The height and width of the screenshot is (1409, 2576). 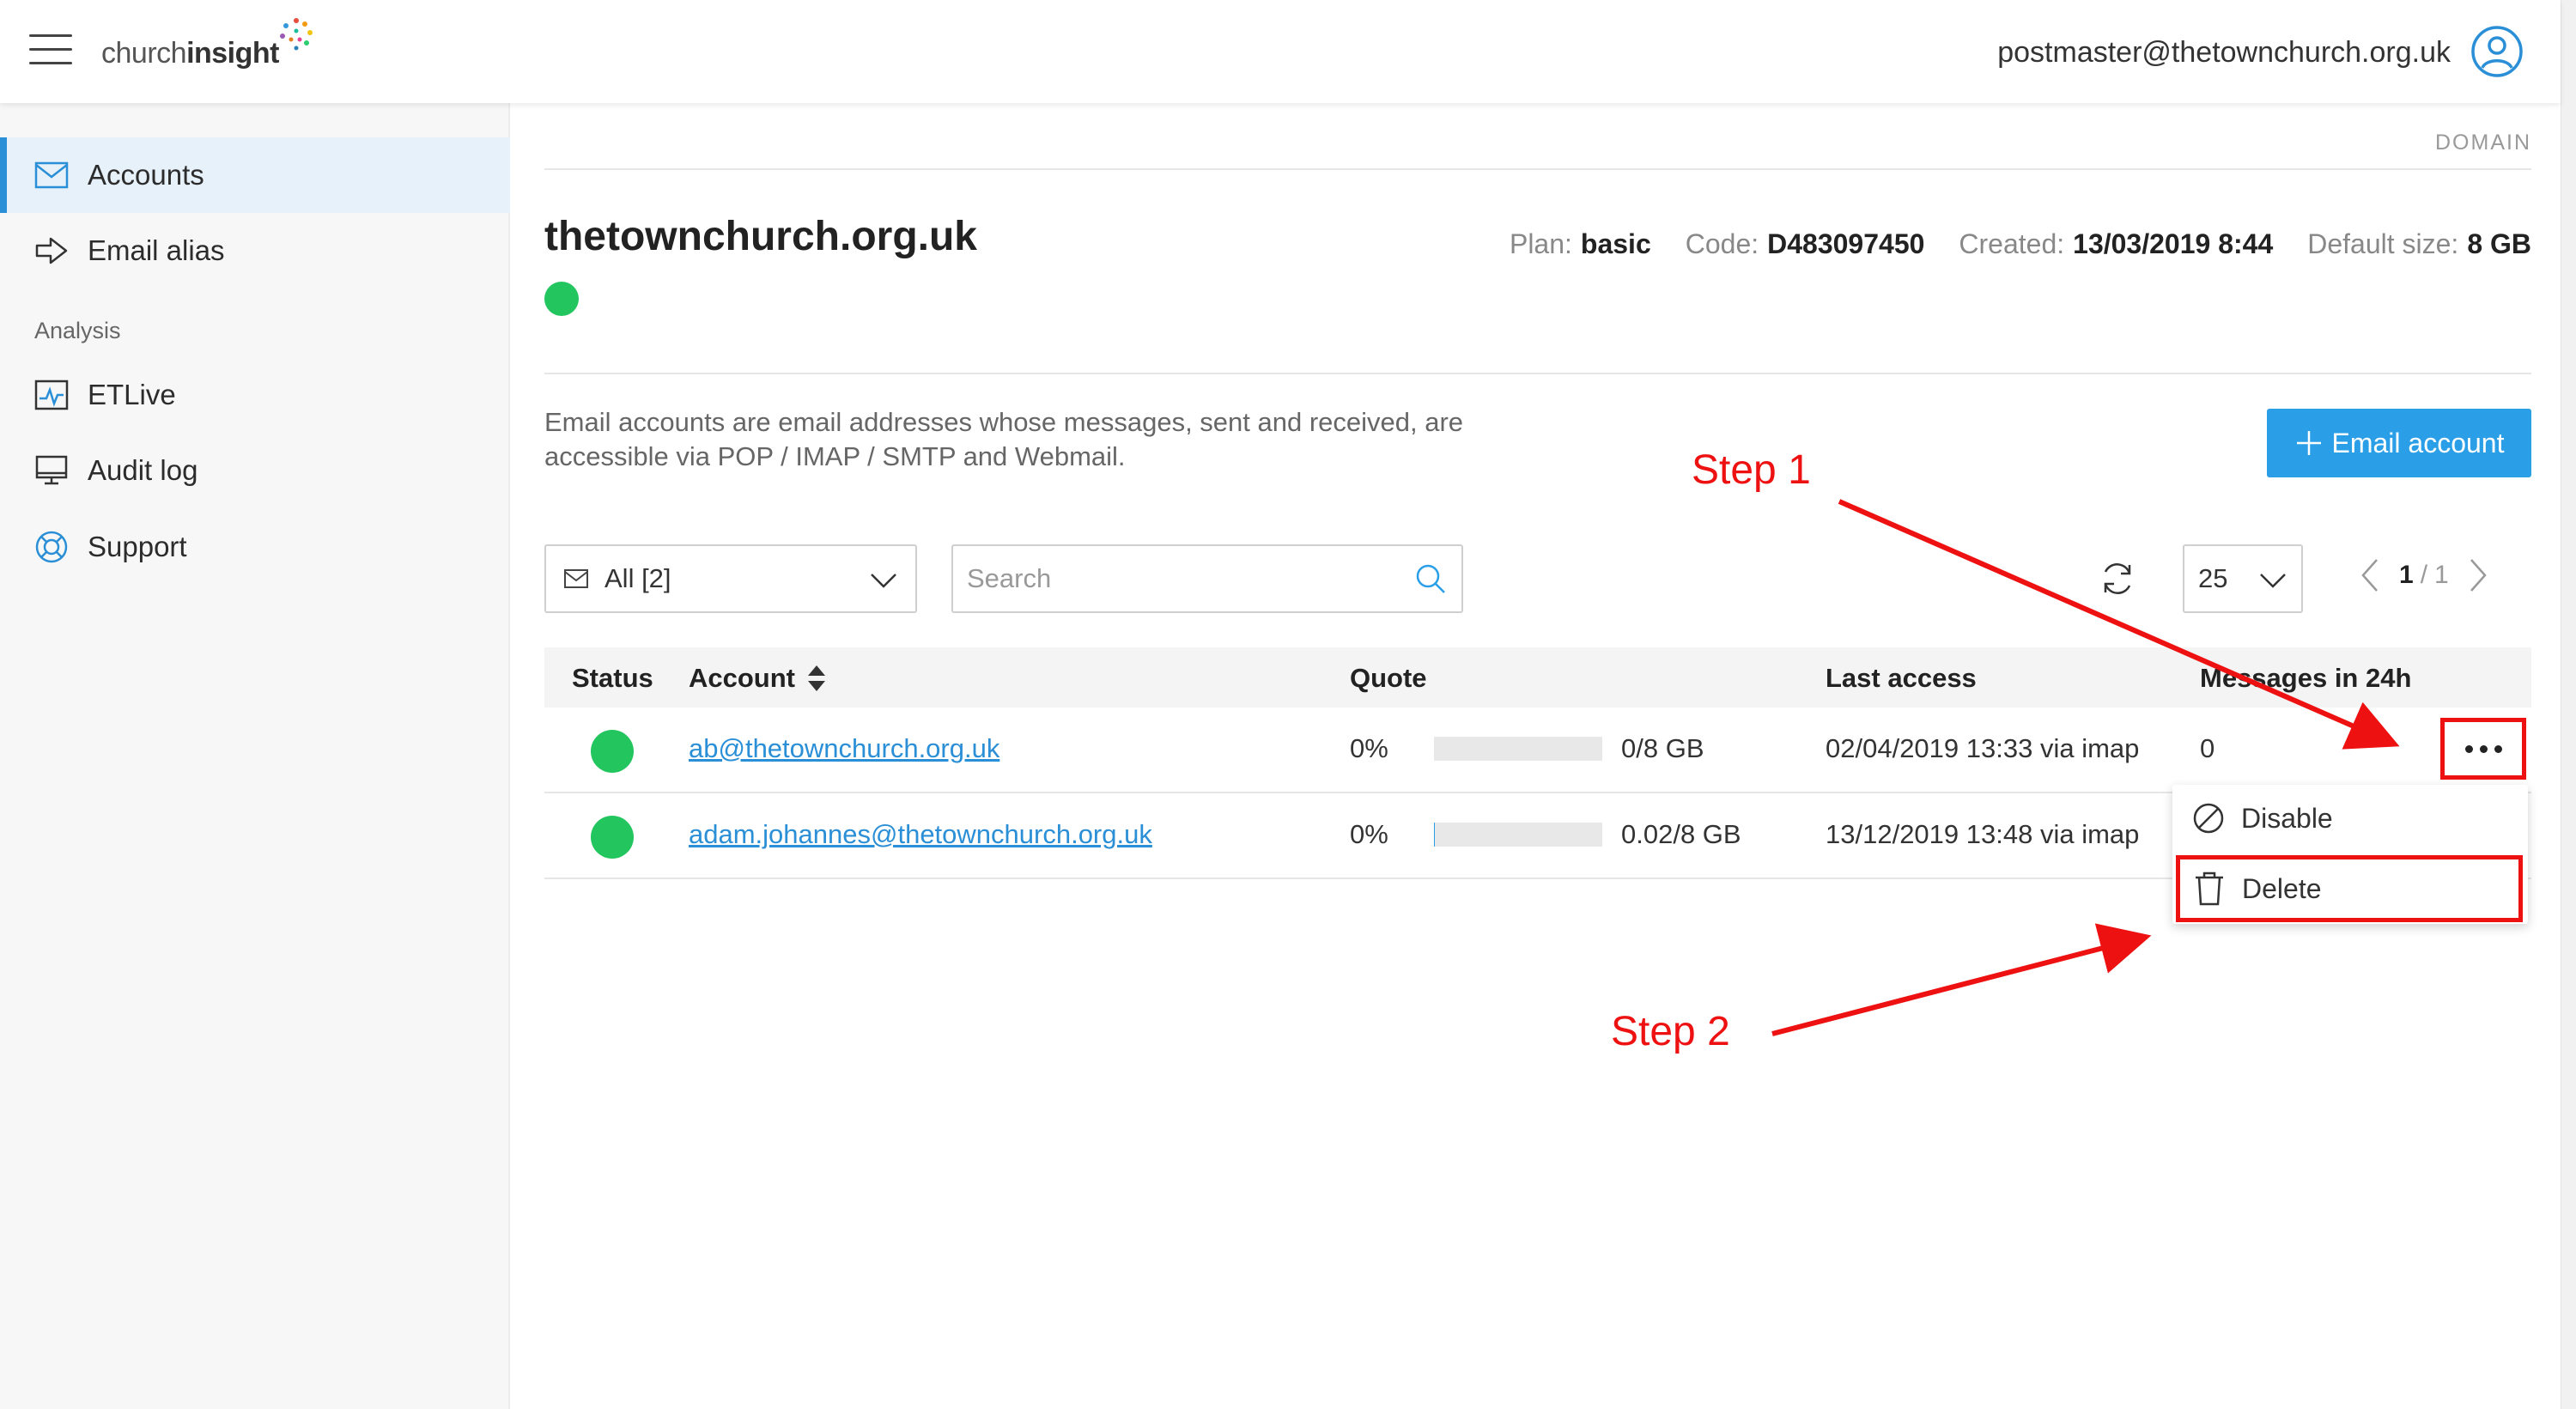 I want to click on column-header-label: Account, so click(x=742, y=678).